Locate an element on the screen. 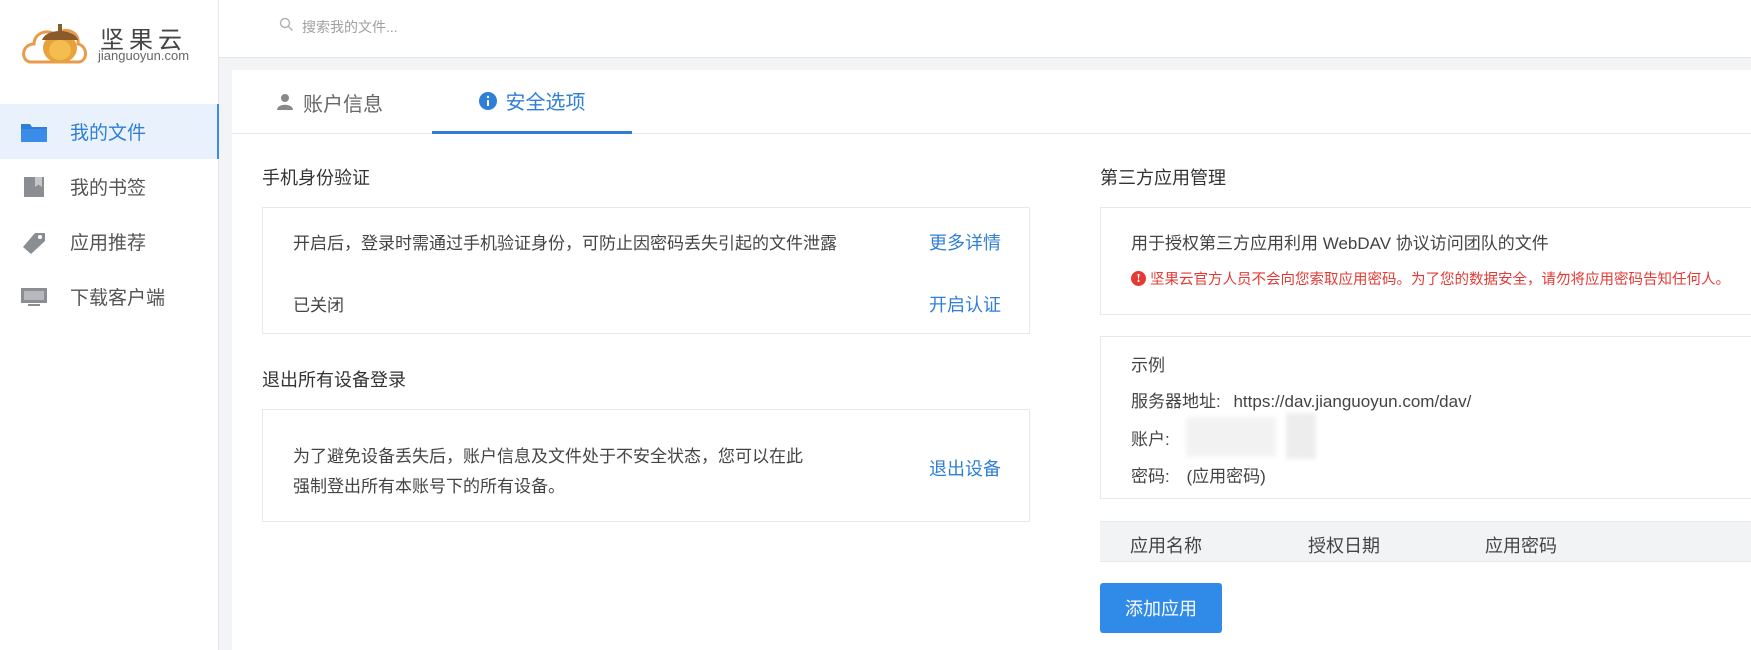  sidebar-item-label: 我的文件 is located at coordinates (108, 133).